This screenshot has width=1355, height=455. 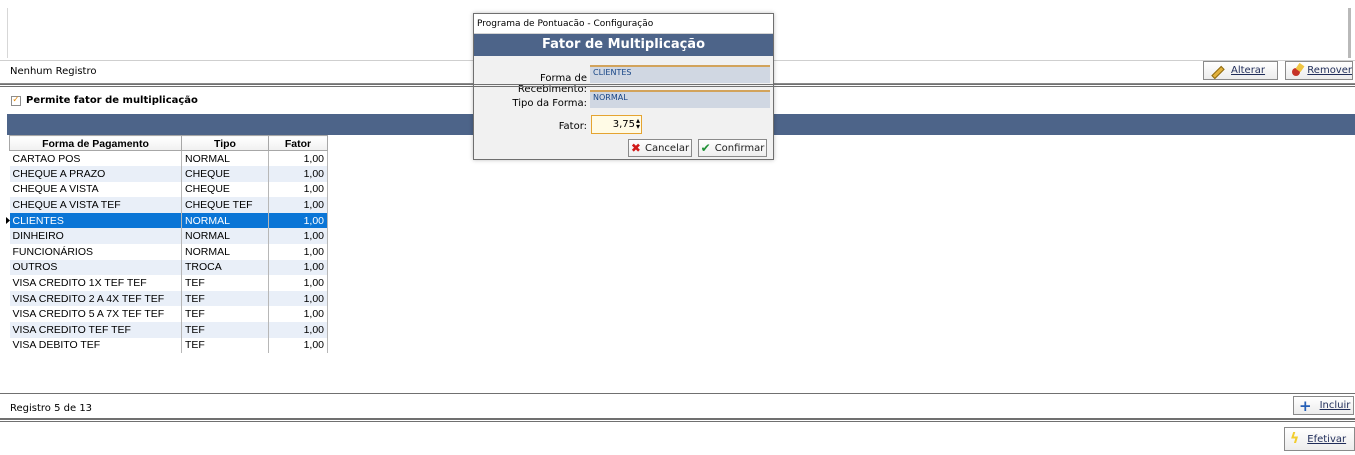 I want to click on dialog-title: Programa de Pontuacão - Configuração, so click(x=565, y=24).